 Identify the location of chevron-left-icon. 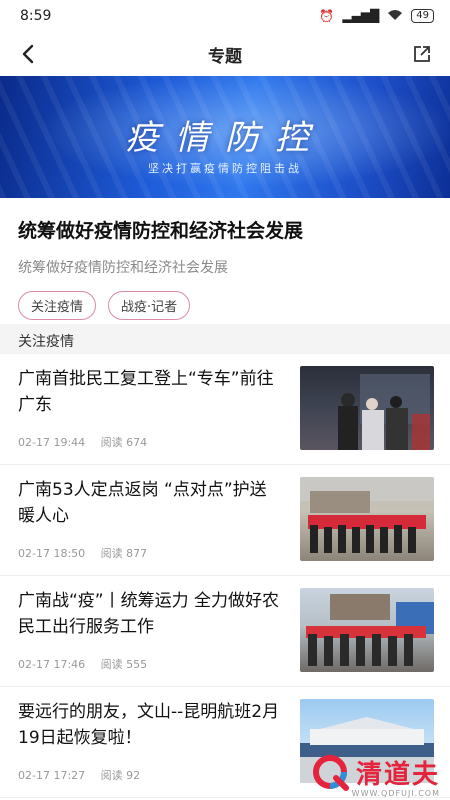
(28, 54).